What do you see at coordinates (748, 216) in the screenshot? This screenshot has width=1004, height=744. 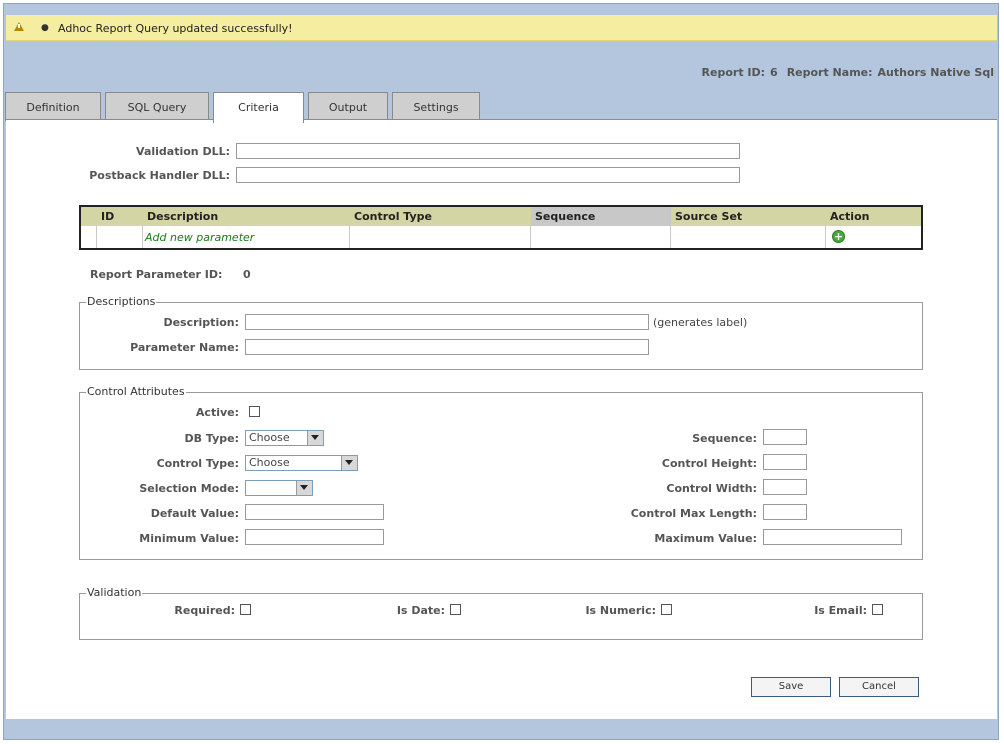 I see `grid-column-source-set: Source Set` at bounding box center [748, 216].